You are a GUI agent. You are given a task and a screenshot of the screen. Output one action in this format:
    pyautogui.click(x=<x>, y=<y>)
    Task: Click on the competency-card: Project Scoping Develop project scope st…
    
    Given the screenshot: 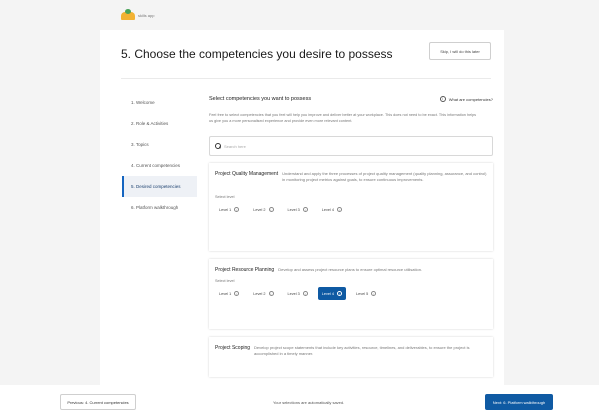 What is the action you would take?
    pyautogui.click(x=351, y=357)
    